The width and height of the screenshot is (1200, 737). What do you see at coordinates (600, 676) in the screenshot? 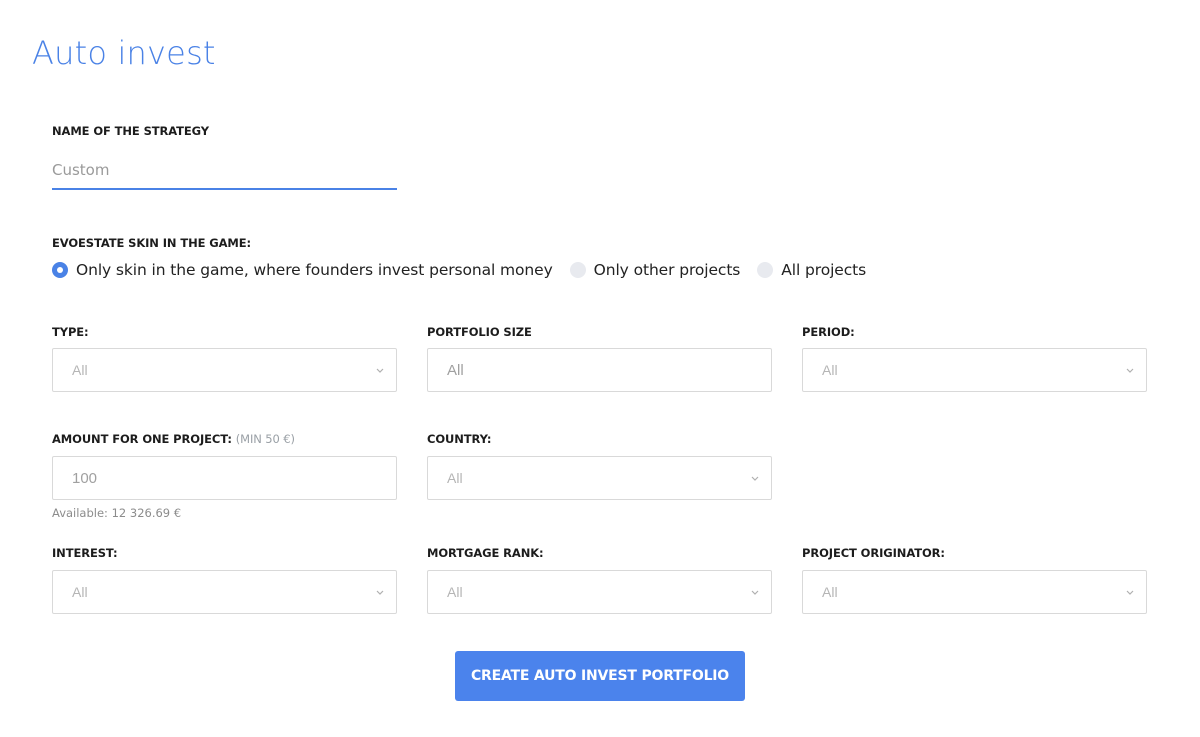
I see `create-auto-invest-portfolio-button: CREATE AUTO INVEST PORTFOLIO` at bounding box center [600, 676].